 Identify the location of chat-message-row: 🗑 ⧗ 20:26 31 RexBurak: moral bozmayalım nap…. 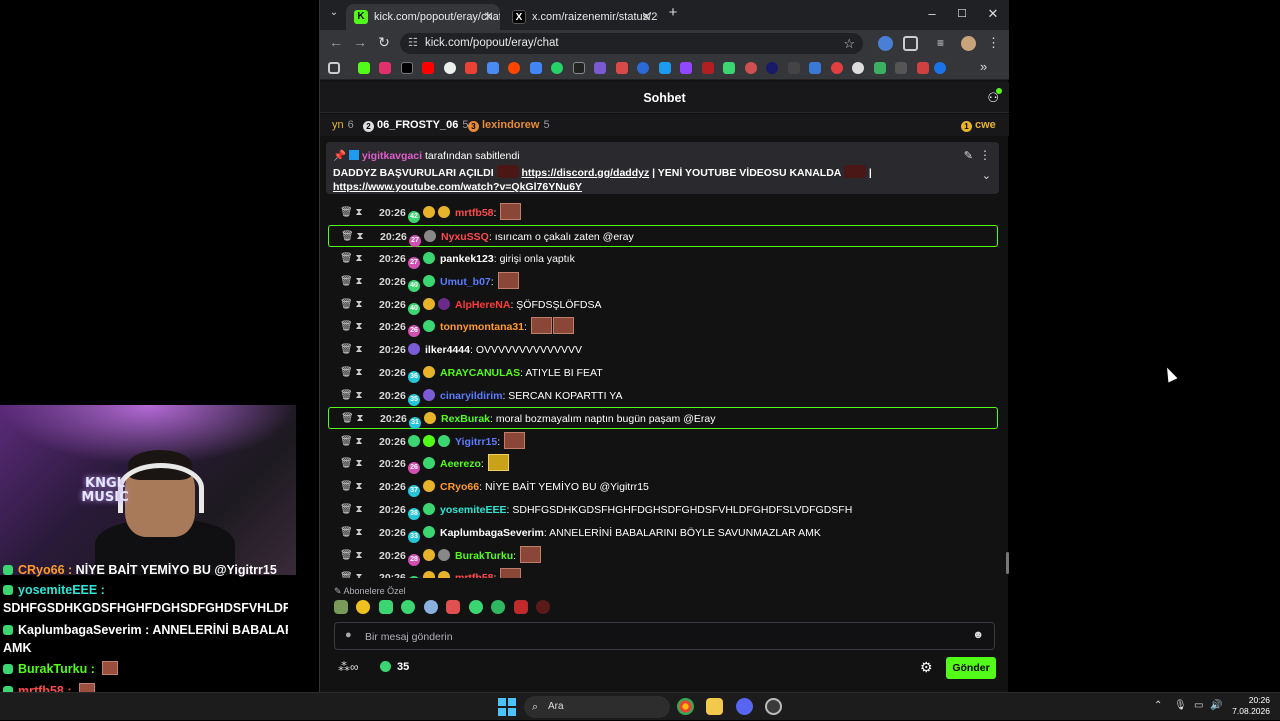
(663, 418).